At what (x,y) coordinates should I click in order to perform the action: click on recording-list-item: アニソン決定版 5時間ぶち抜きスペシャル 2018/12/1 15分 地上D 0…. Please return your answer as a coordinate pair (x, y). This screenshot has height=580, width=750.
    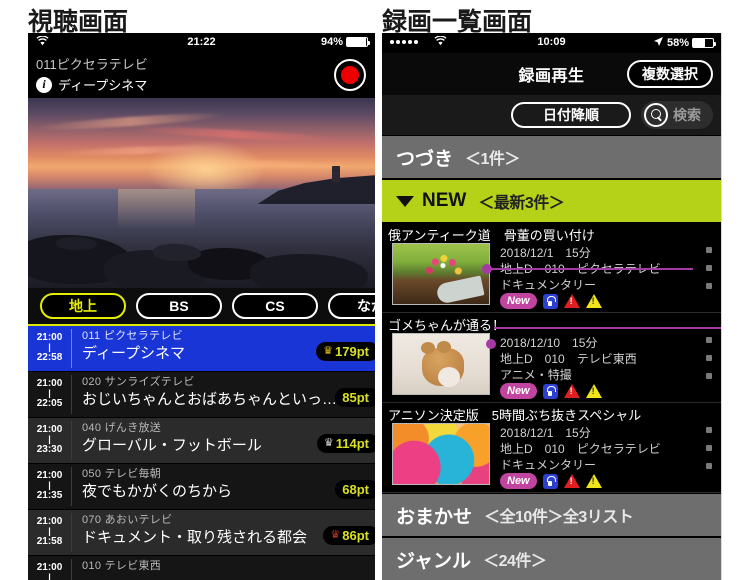
    Looking at the image, I should click on (551, 448).